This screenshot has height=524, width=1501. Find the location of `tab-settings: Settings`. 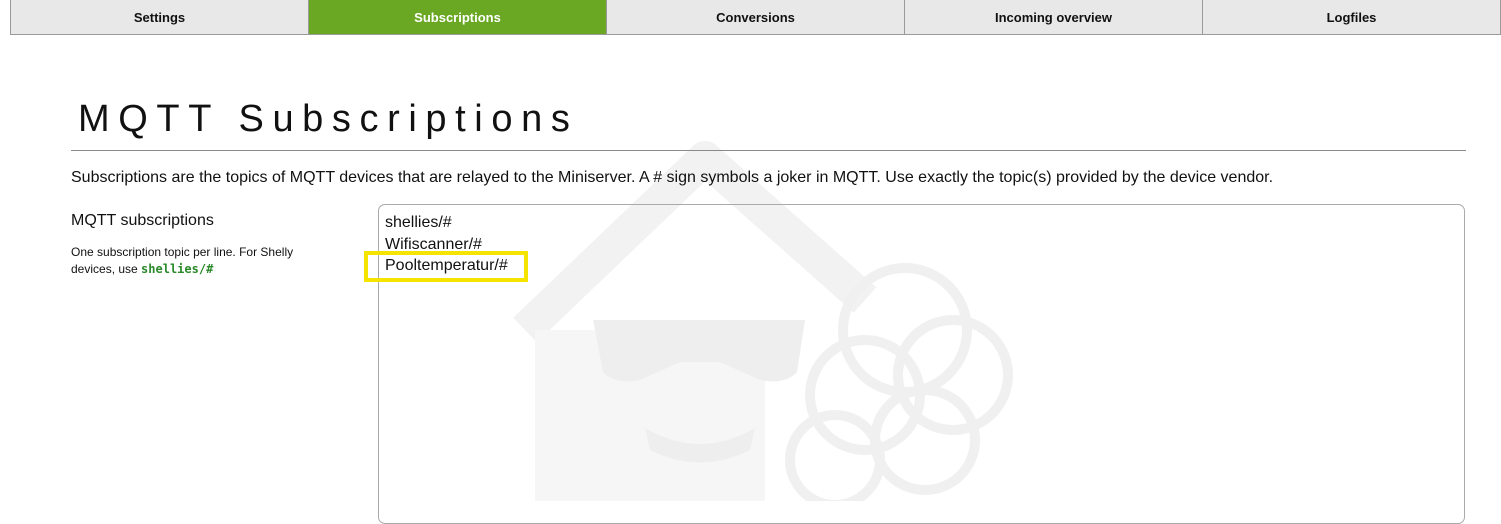

tab-settings: Settings is located at coordinates (160, 17).